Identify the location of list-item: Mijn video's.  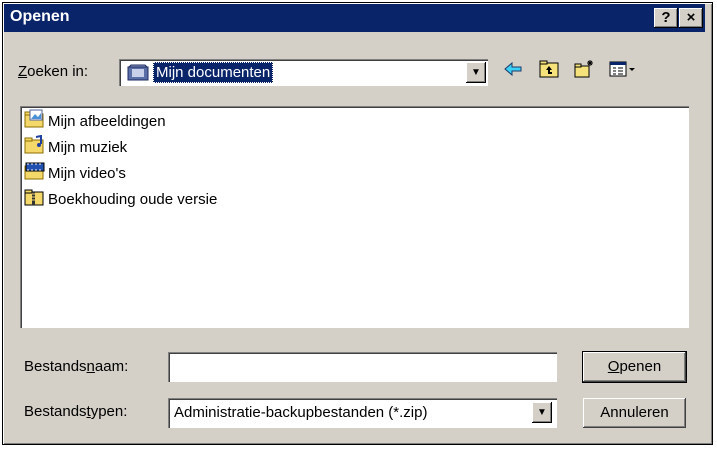
(75, 173).